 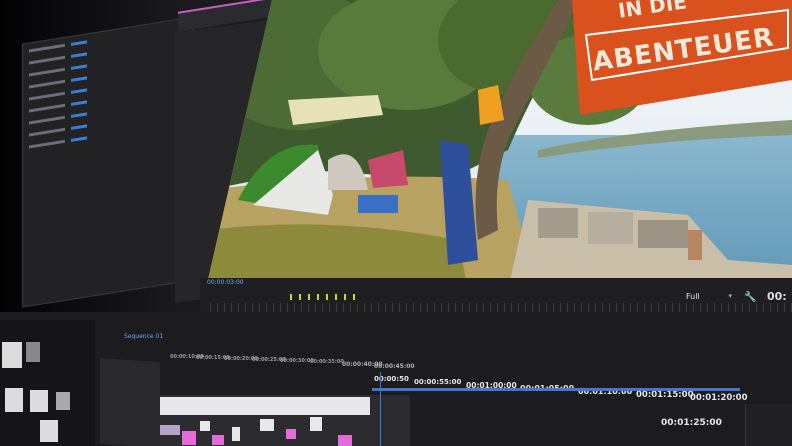 I want to click on sequence-tab: Sequence 01, so click(x=143, y=336).